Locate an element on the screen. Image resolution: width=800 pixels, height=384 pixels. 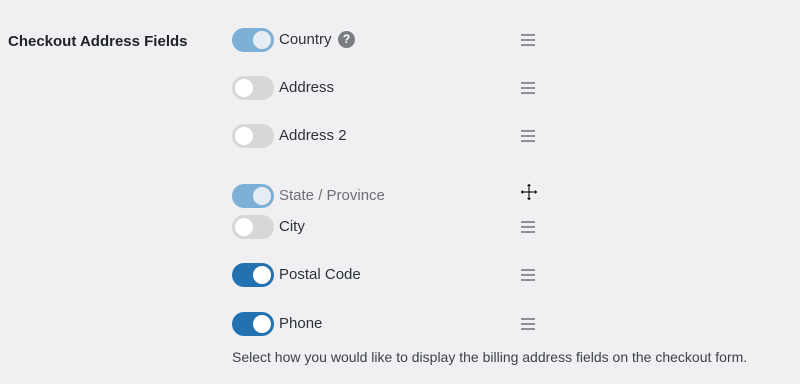
field-label-address-2: Address 2 is located at coordinates (313, 135).